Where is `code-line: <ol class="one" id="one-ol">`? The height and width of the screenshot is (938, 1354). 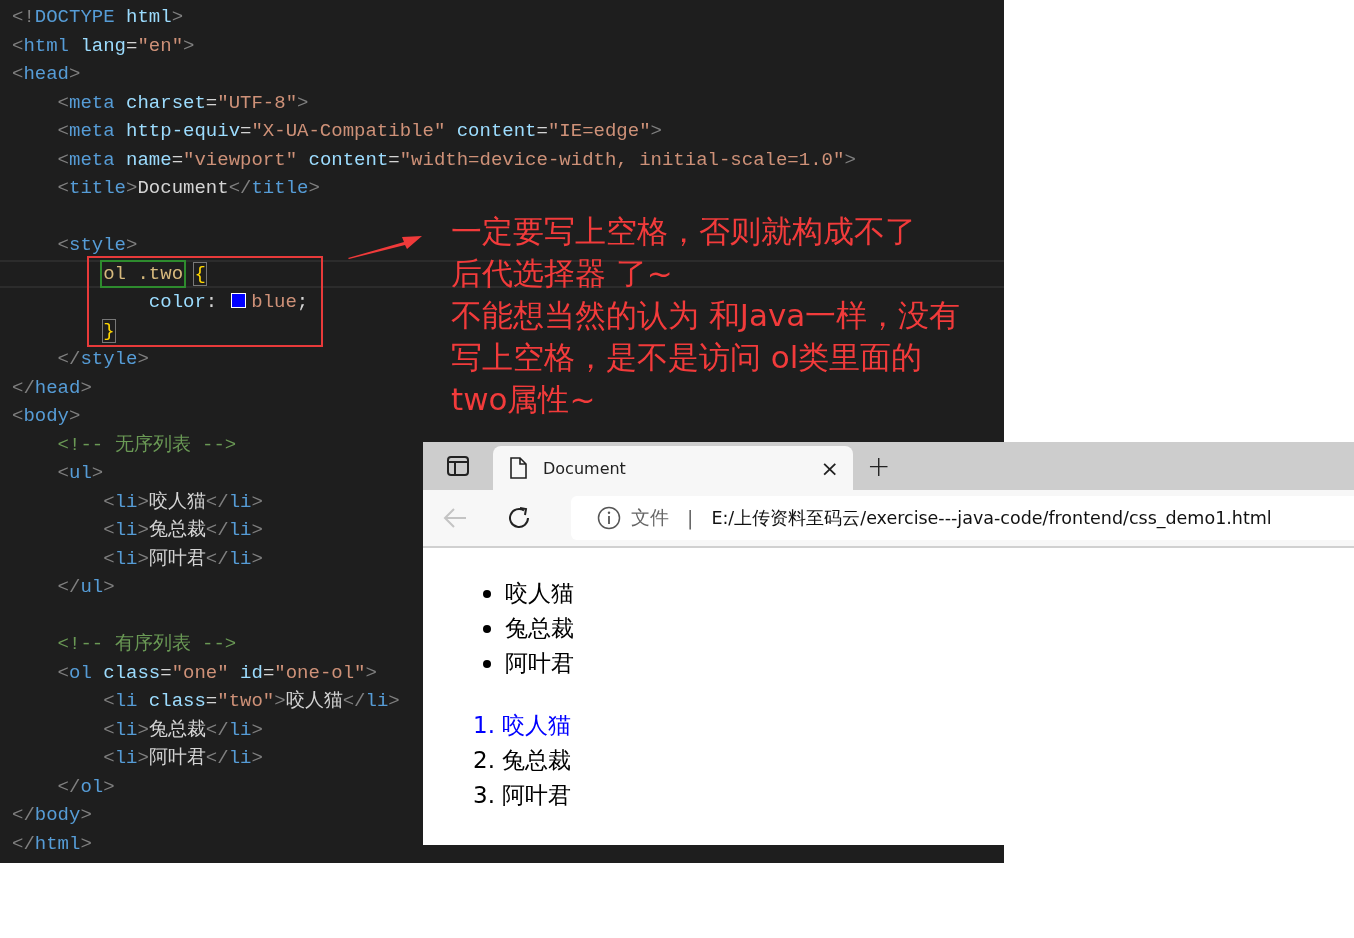
code-line: <ol class="one" id="one-ol"> is located at coordinates (217, 672).